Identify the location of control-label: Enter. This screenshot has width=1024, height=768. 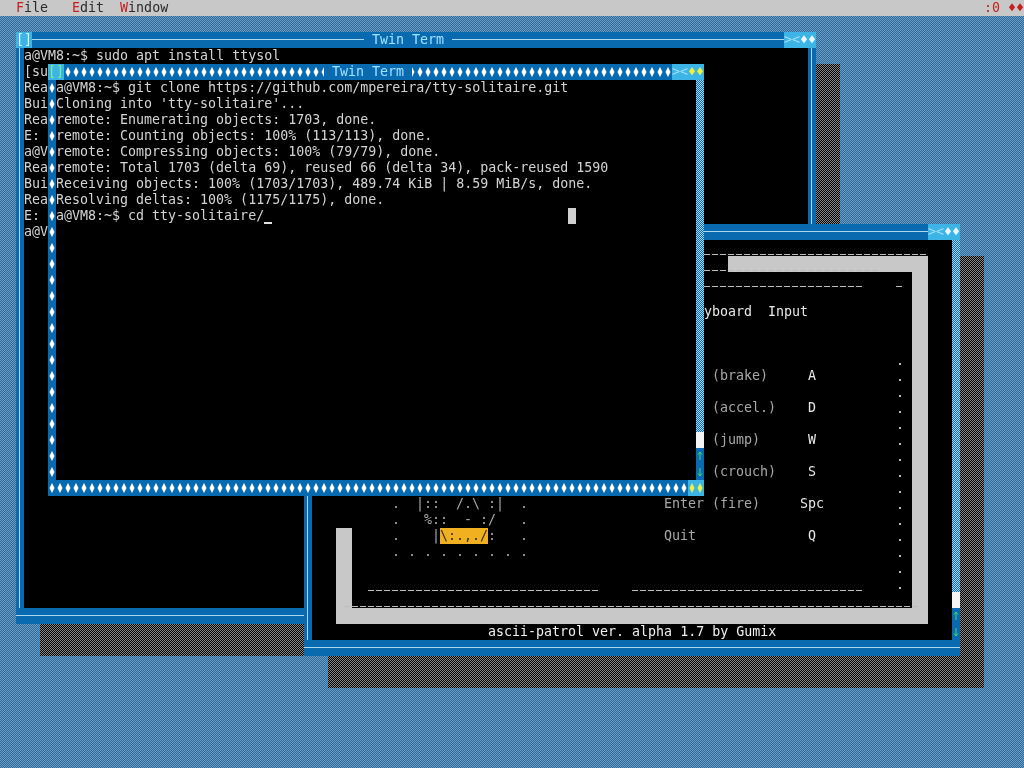
(684, 504).